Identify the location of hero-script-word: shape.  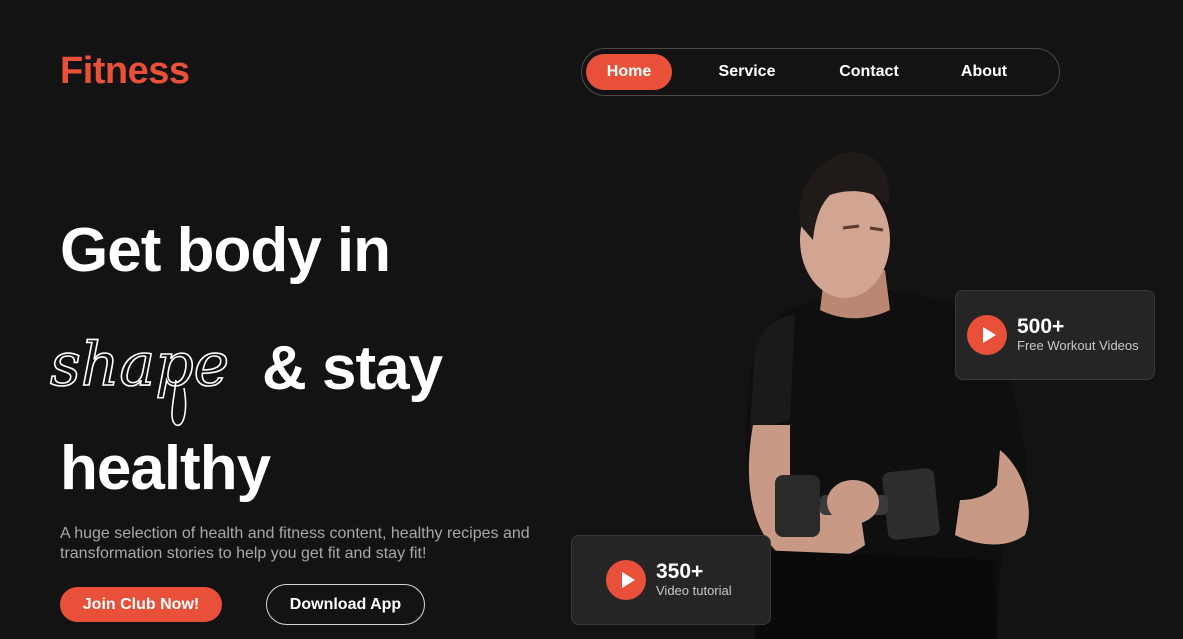
(139, 377).